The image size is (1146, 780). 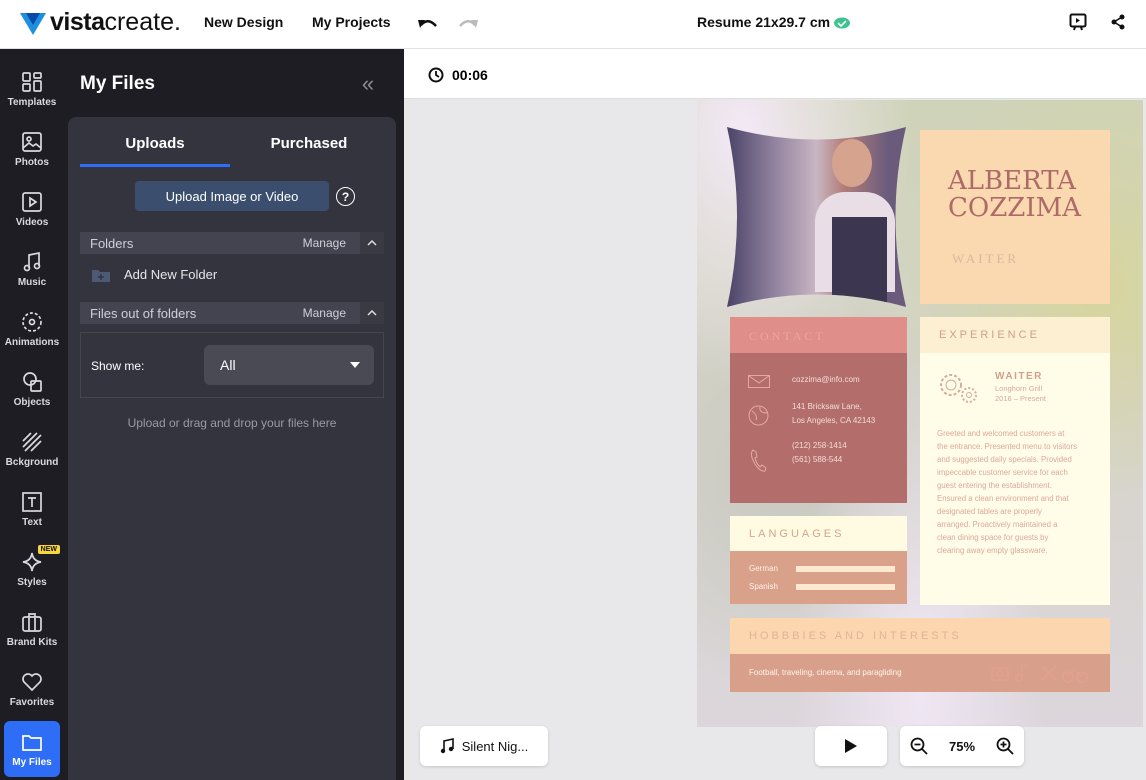 I want to click on sidebar-item-label: Templates, so click(x=32, y=102).